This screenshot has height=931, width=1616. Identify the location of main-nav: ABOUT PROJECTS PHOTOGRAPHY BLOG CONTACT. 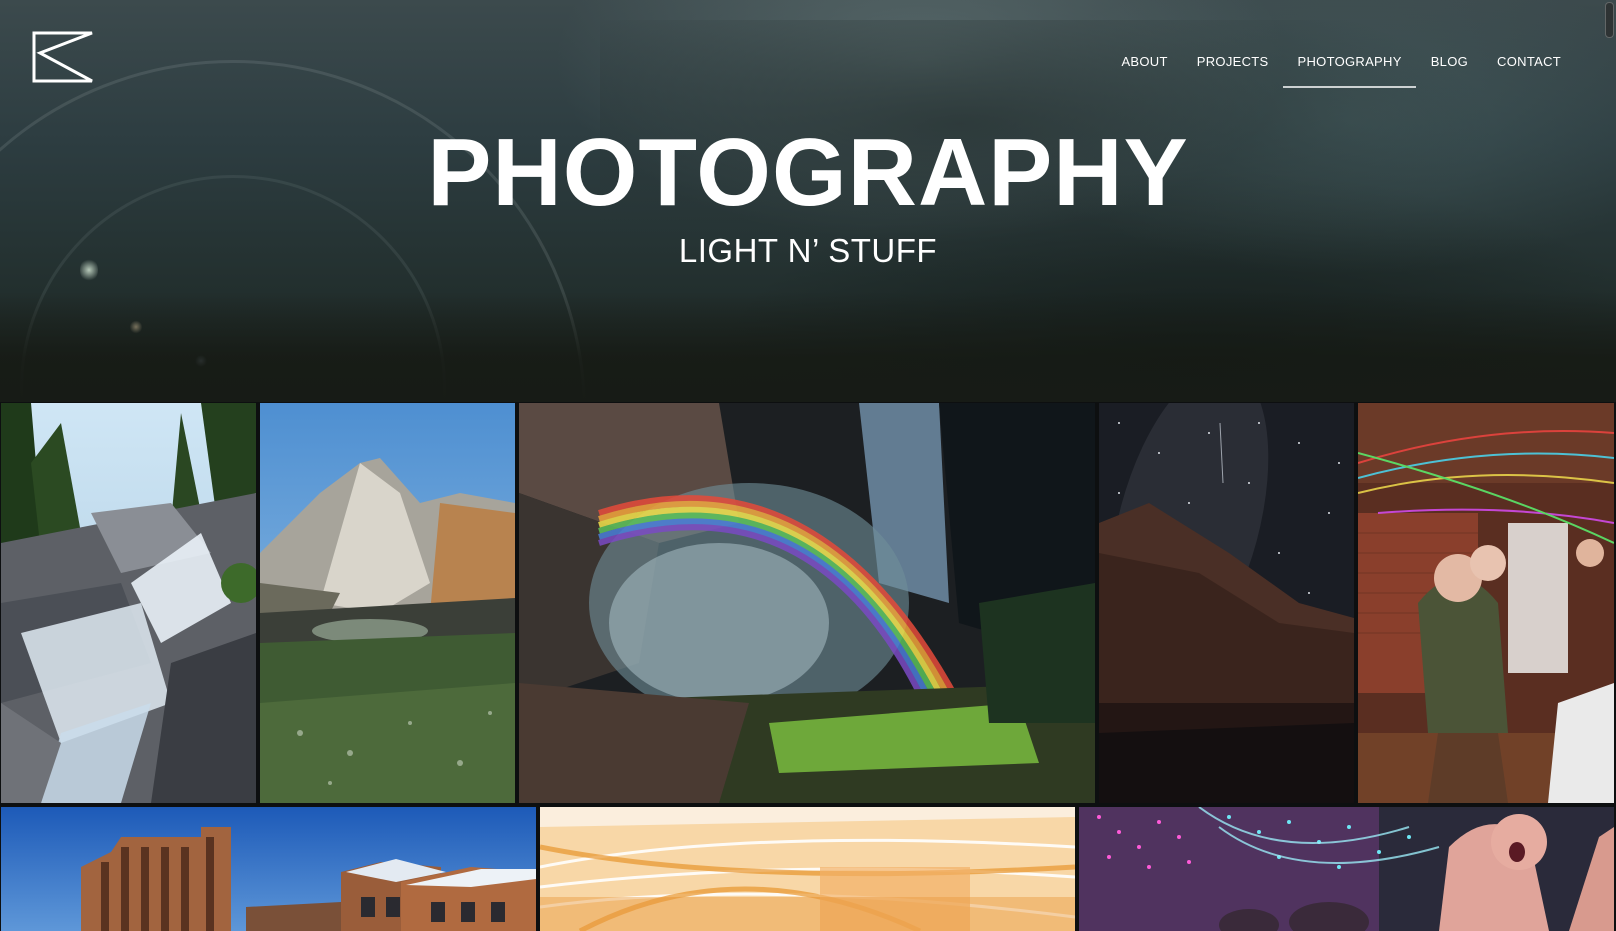
(1340, 66).